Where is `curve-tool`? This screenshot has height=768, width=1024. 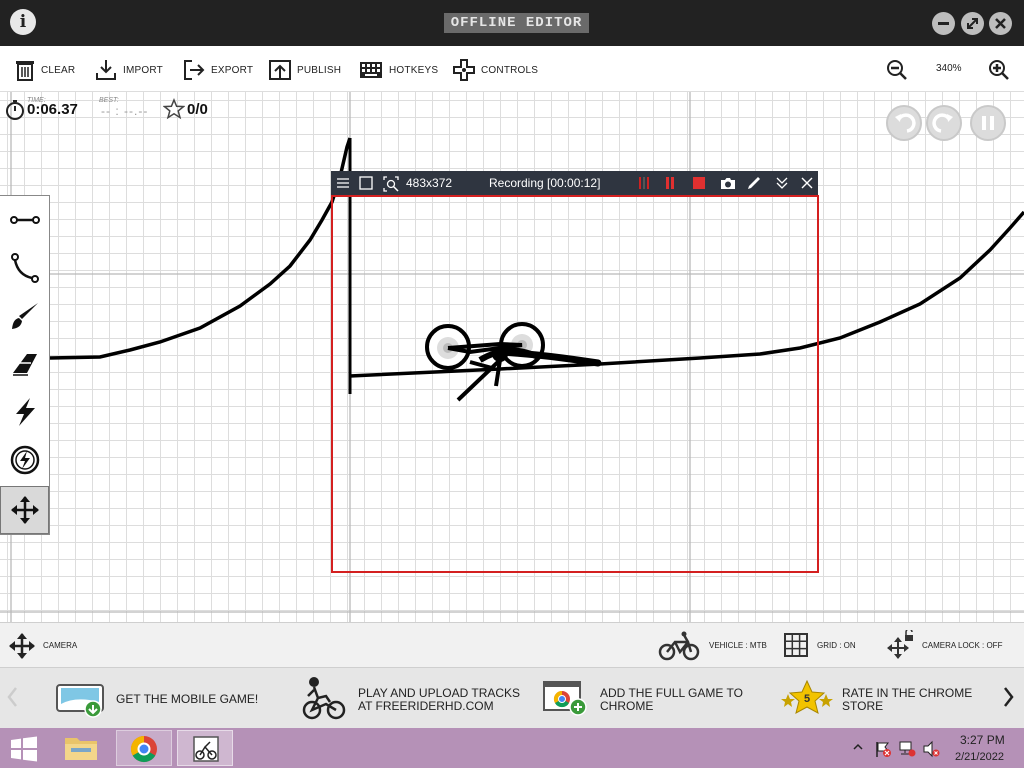
curve-tool is located at coordinates (24, 268).